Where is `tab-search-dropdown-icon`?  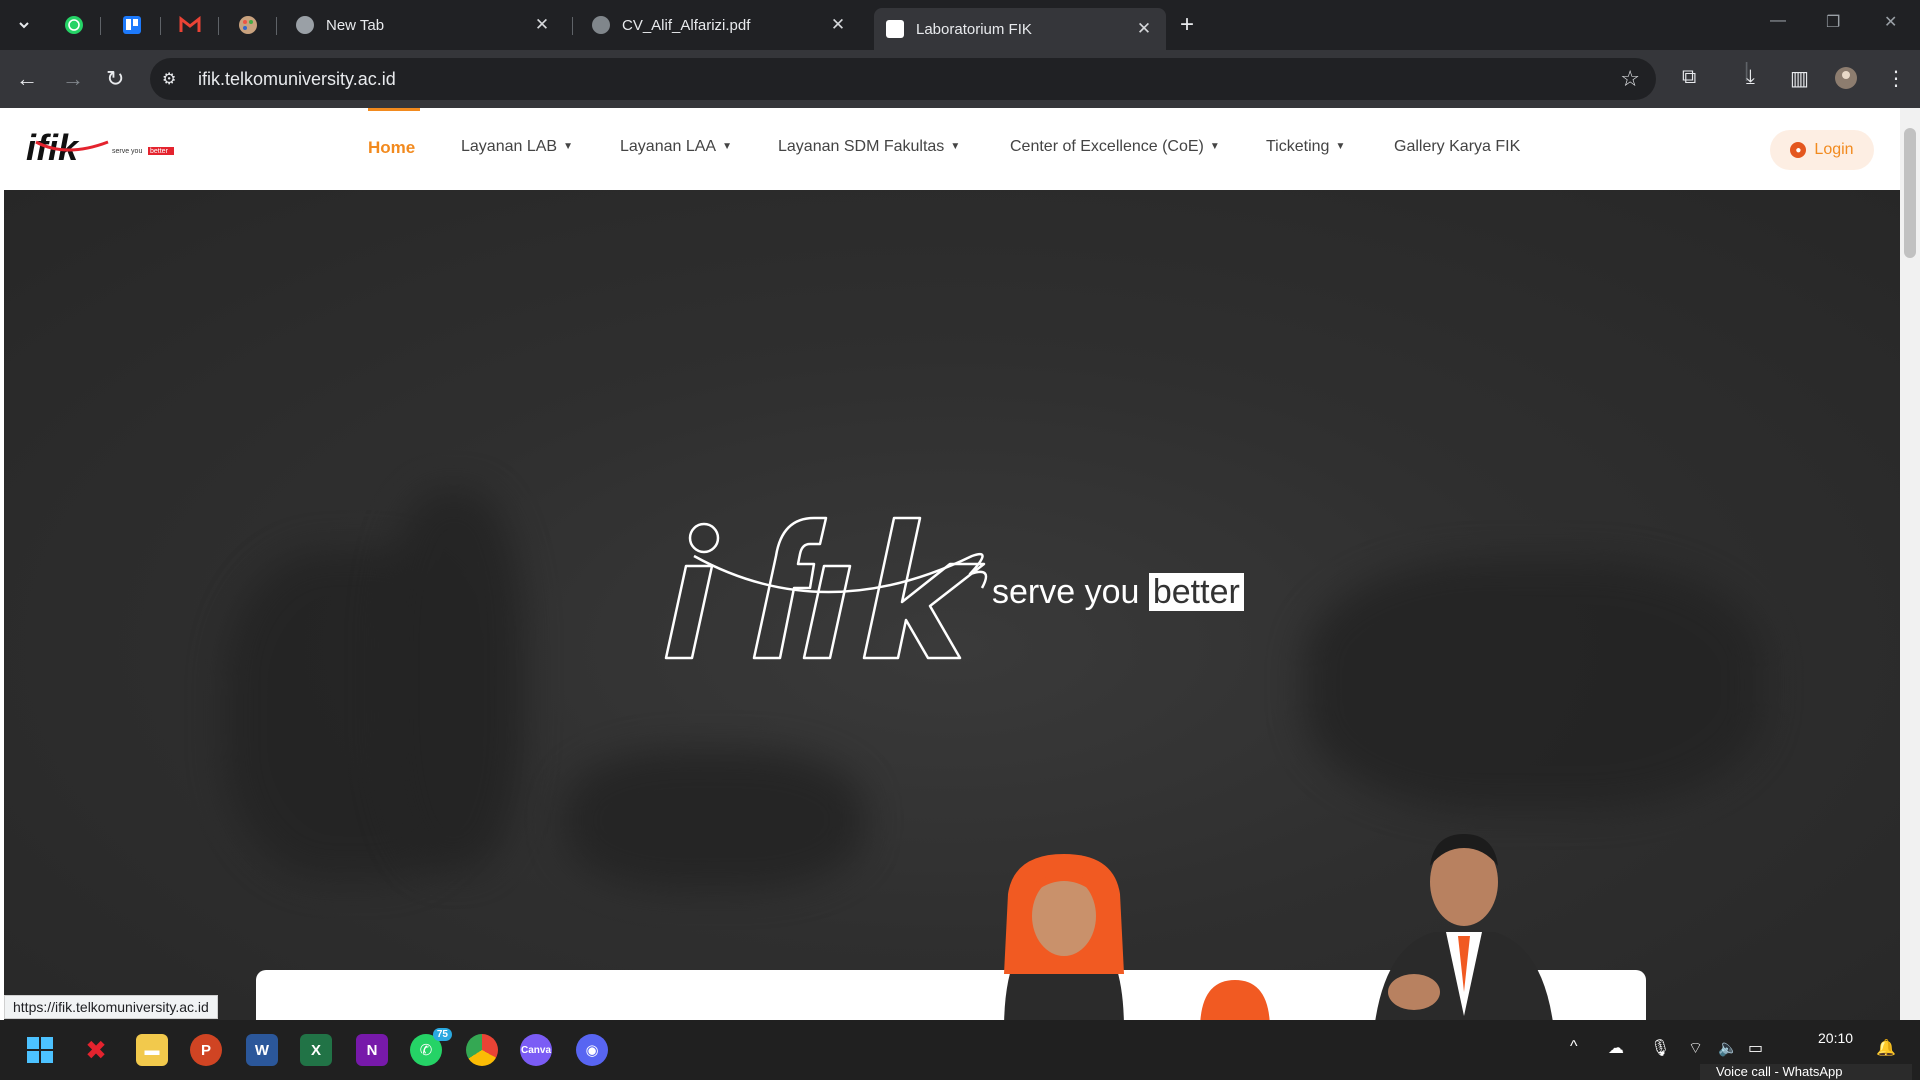 tab-search-dropdown-icon is located at coordinates (24, 25).